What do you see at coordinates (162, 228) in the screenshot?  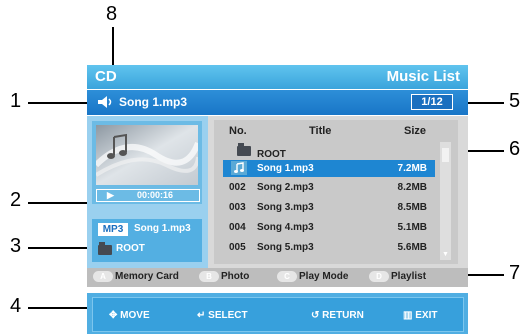 I see `info-song: Song 1.mp3` at bounding box center [162, 228].